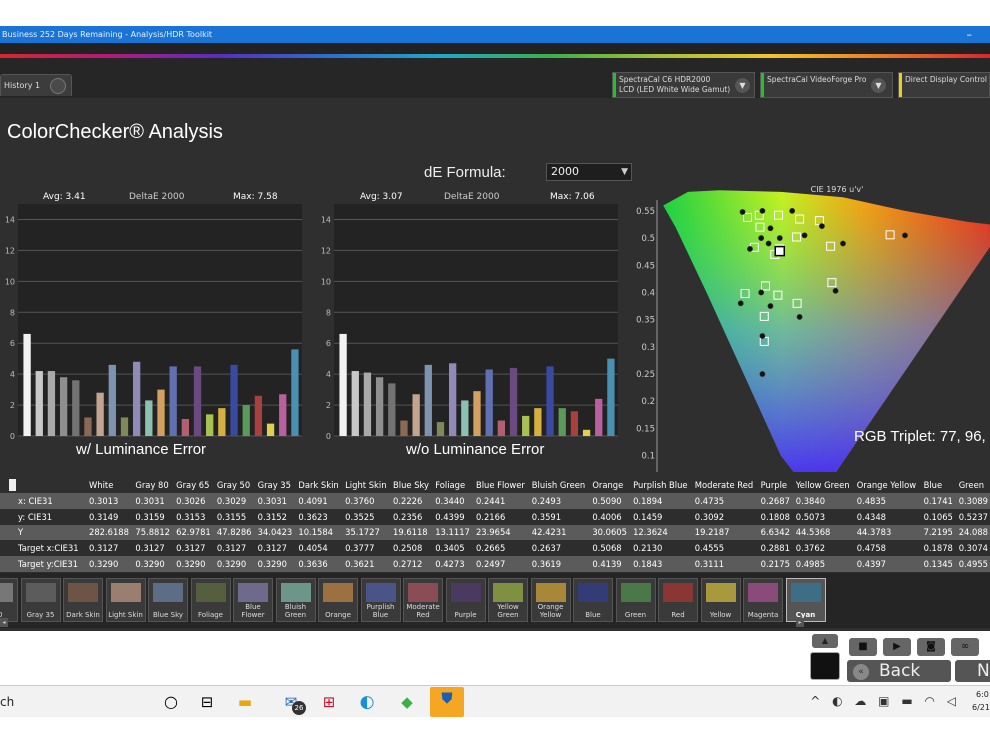 The width and height of the screenshot is (990, 742). What do you see at coordinates (36, 85) in the screenshot?
I see `tab-history-1: History 1` at bounding box center [36, 85].